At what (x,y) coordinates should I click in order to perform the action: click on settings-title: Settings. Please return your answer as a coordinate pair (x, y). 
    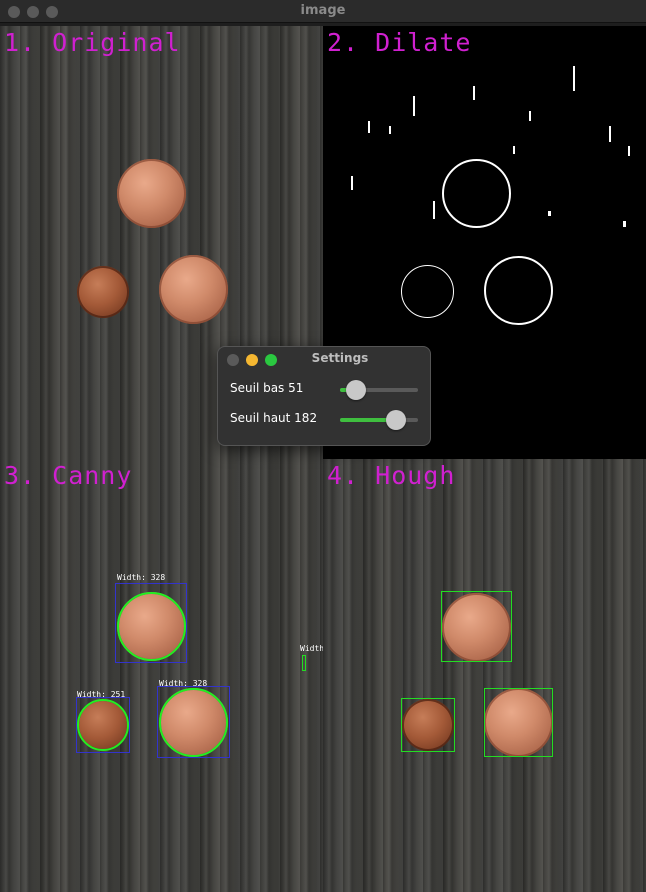
    Looking at the image, I should click on (340, 358).